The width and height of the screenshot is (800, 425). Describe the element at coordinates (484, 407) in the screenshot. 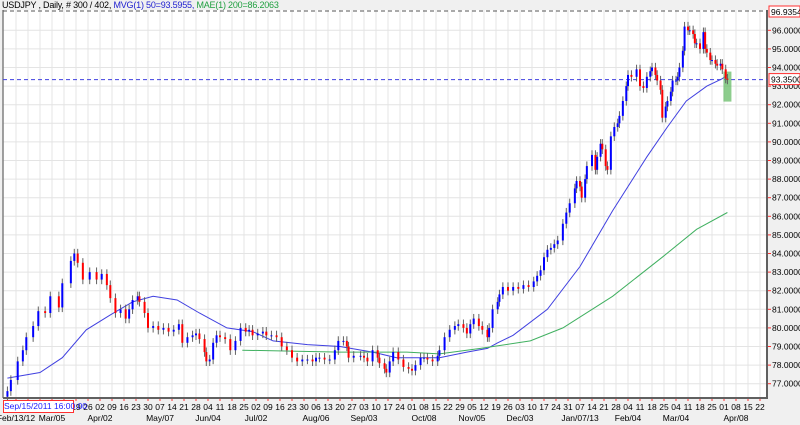

I see `x-tick-day-label: 12` at that location.